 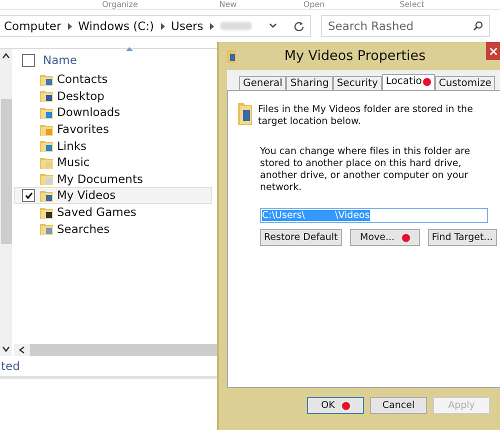 What do you see at coordinates (355, 56) in the screenshot?
I see `window-title: My Videos Properties` at bounding box center [355, 56].